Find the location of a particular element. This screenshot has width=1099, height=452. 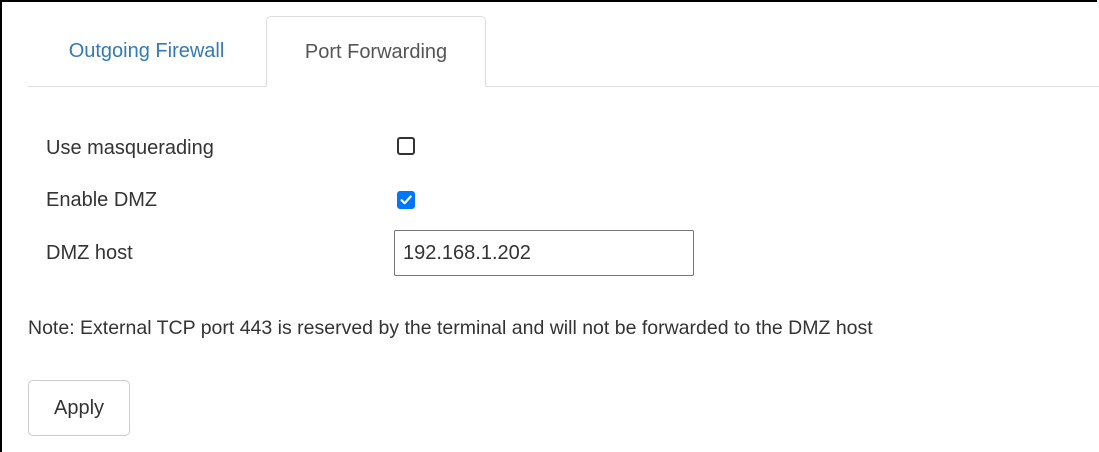

apply-button: Apply is located at coordinates (79, 408).